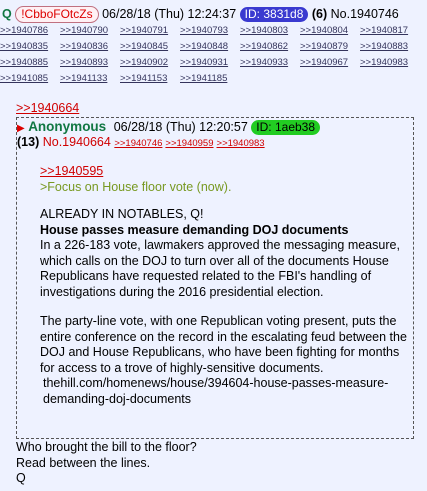  What do you see at coordinates (77, 142) in the screenshot?
I see `quoted-post-number: No.1940664` at bounding box center [77, 142].